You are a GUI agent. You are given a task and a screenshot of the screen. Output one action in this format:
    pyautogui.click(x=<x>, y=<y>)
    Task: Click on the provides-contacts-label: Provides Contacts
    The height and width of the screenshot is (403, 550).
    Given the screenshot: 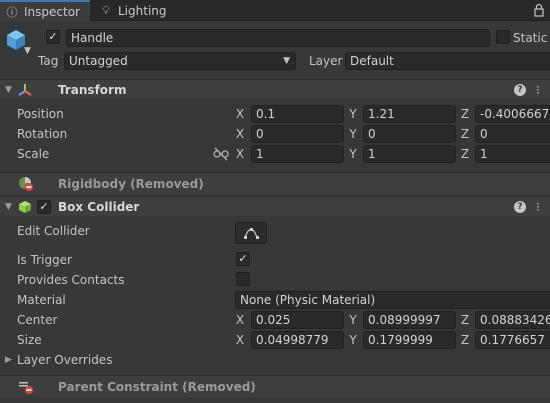 What is the action you would take?
    pyautogui.click(x=71, y=280)
    